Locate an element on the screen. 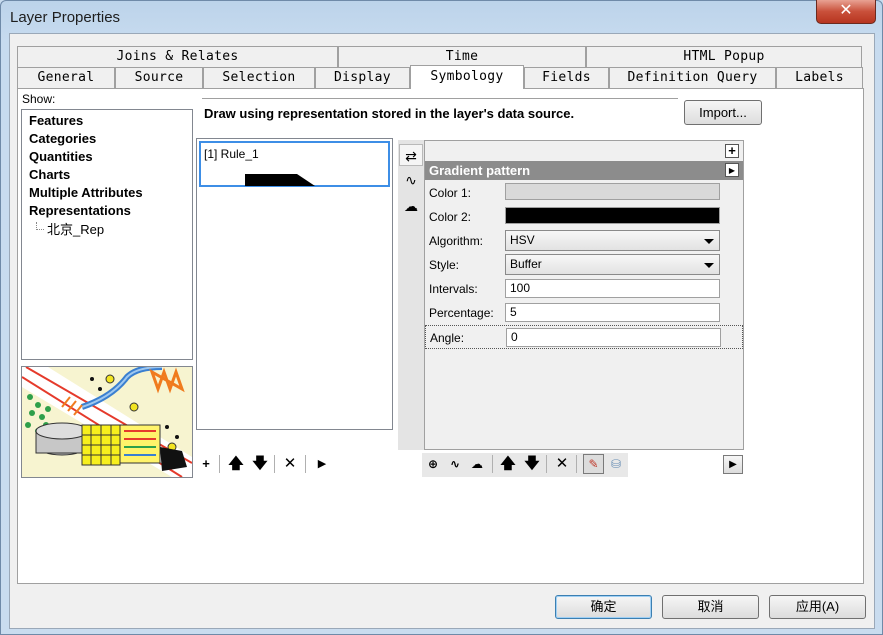 This screenshot has height=635, width=883. move-up-icon: 🡅 is located at coordinates (236, 464).